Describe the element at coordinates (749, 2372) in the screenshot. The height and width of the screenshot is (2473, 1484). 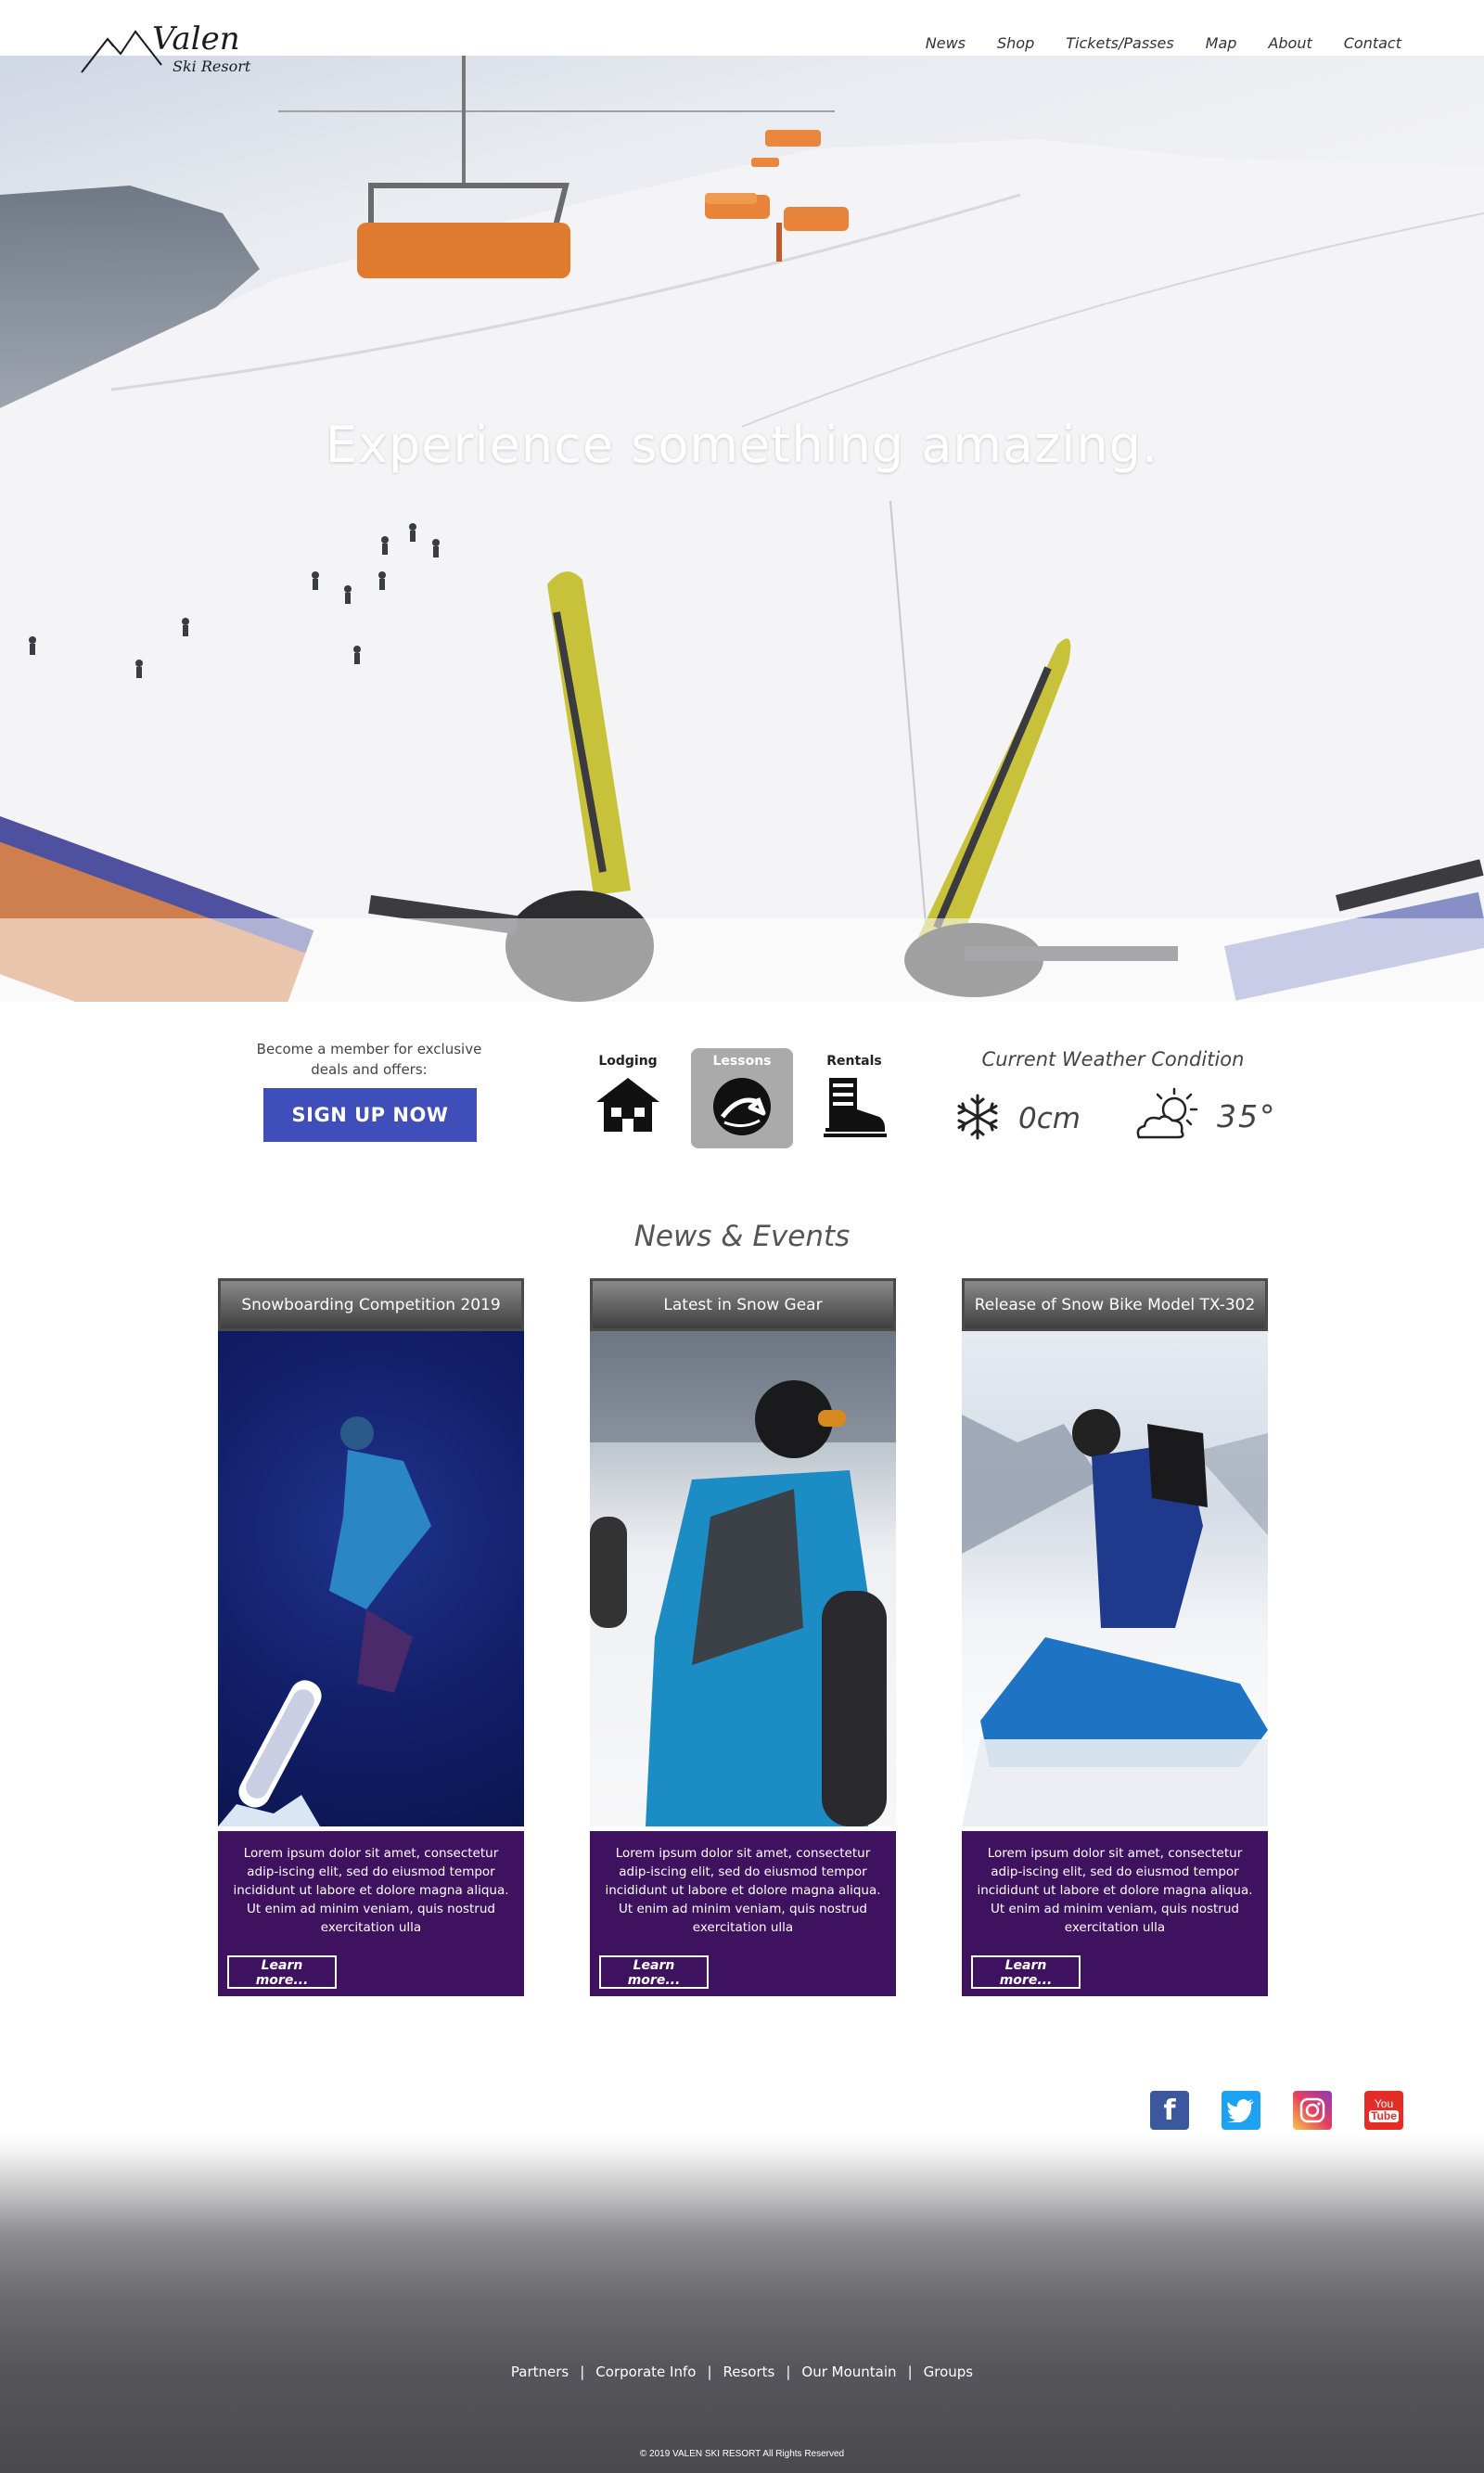
I see `footer-link-resorts: Resorts` at that location.